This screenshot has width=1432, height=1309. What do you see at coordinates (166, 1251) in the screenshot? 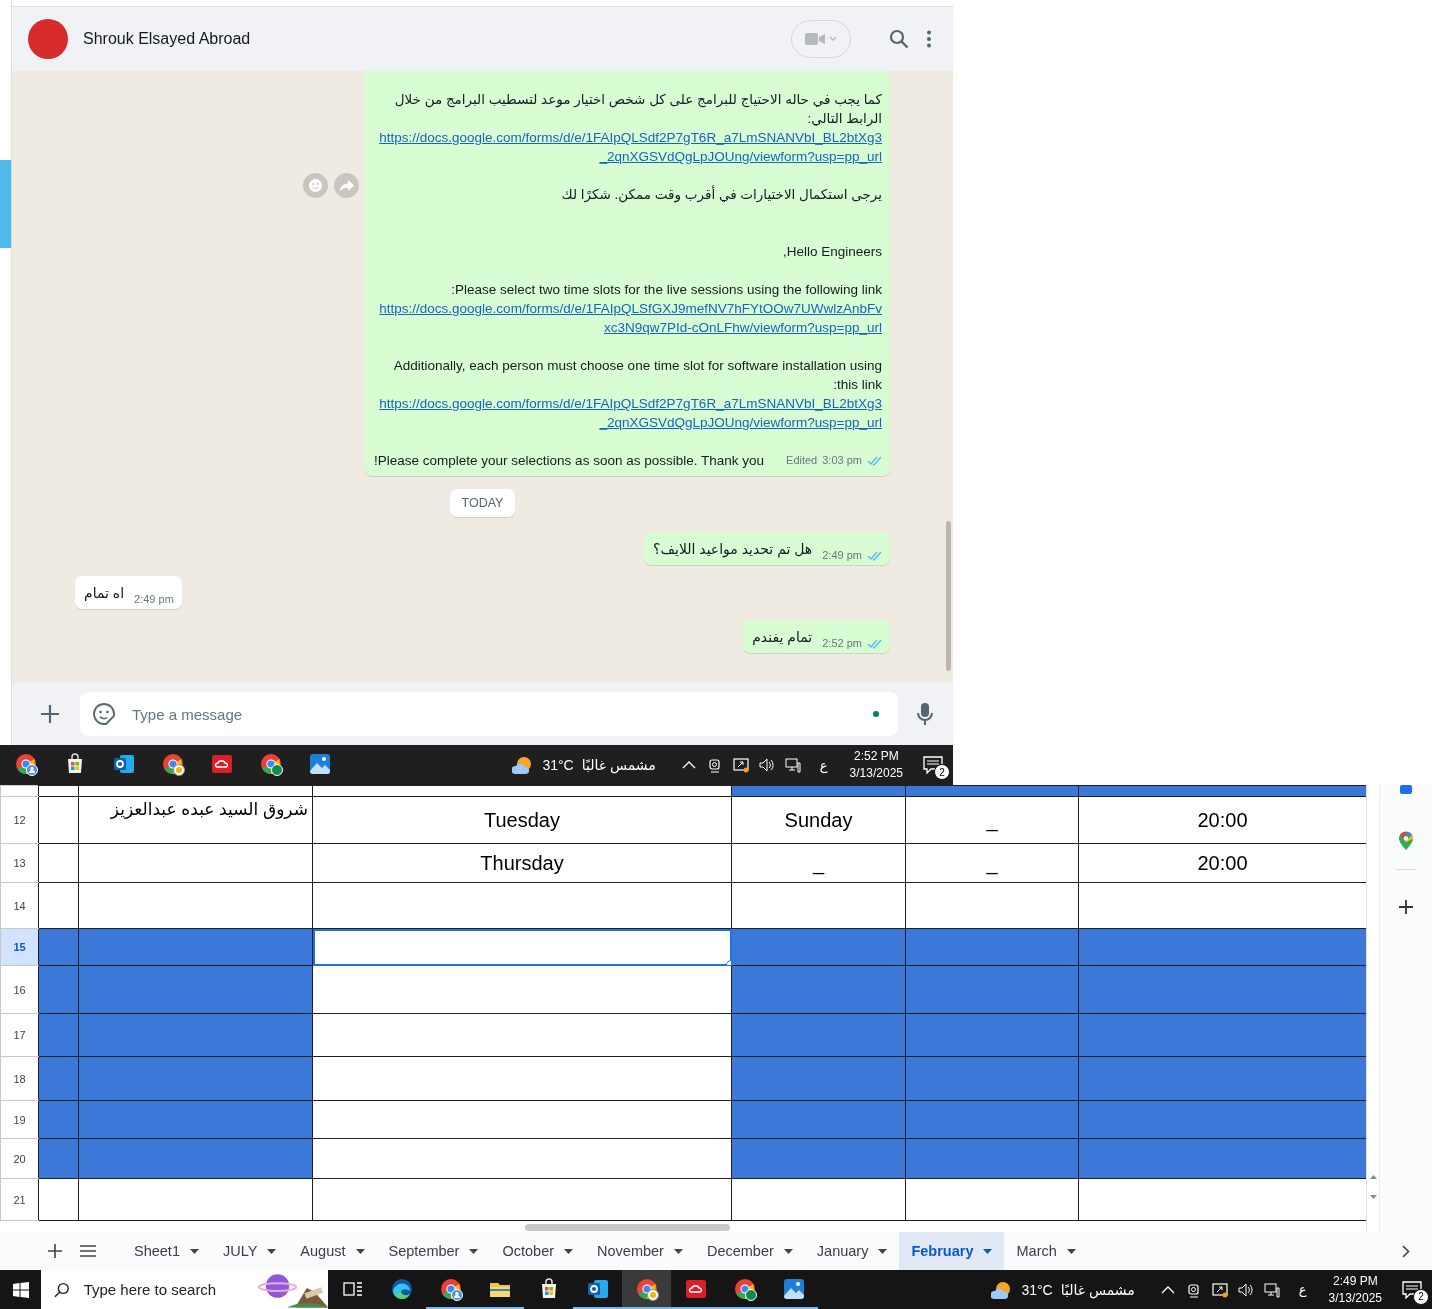
I see `sheet-tab: Sheet1` at bounding box center [166, 1251].